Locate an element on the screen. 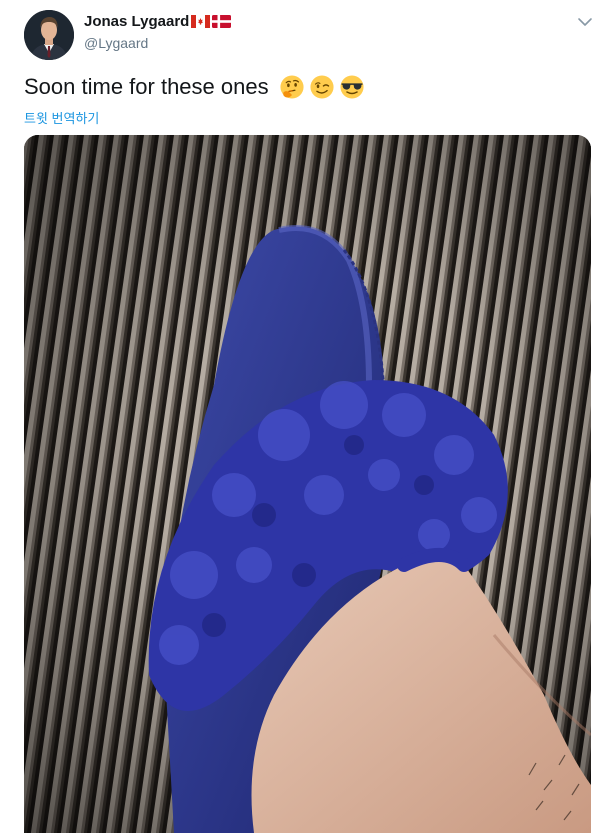  winking-face-icon is located at coordinates (322, 87).